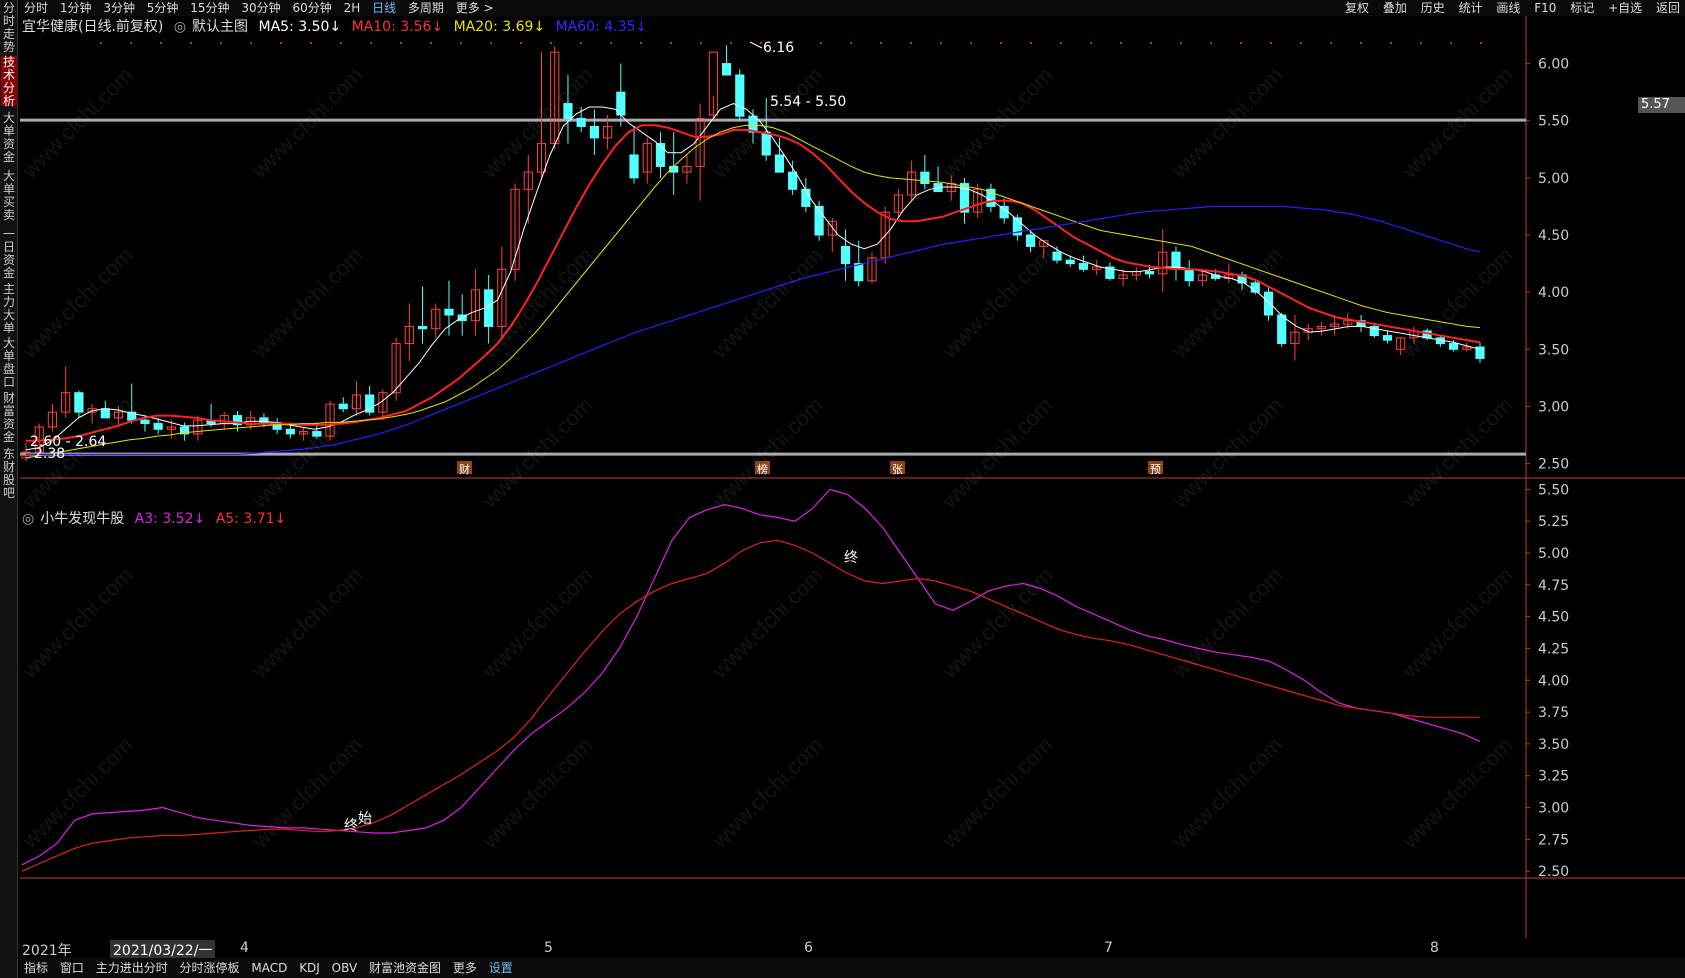 This screenshot has width=1685, height=978. Describe the element at coordinates (1553, 407) in the screenshot. I see `price-axis-label-6: 3.00` at that location.